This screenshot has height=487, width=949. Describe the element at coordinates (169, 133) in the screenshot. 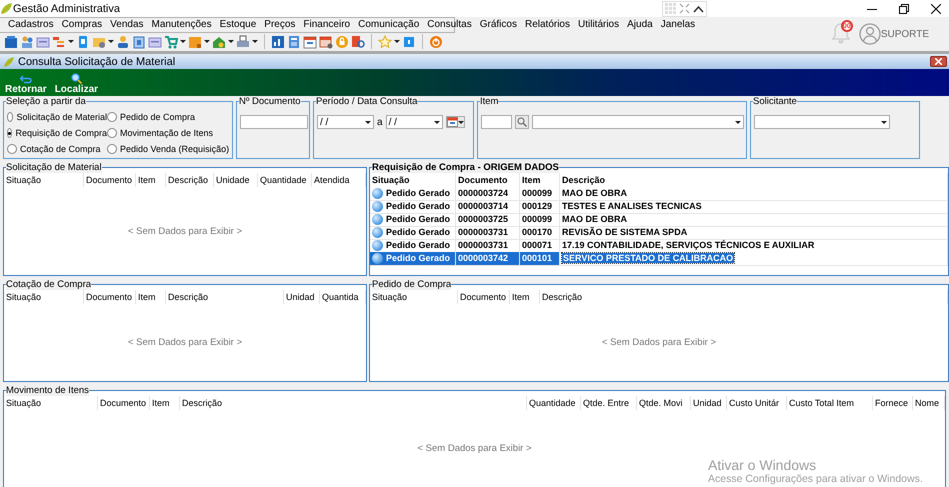

I see `radio-option: Movimentação de Itens` at that location.